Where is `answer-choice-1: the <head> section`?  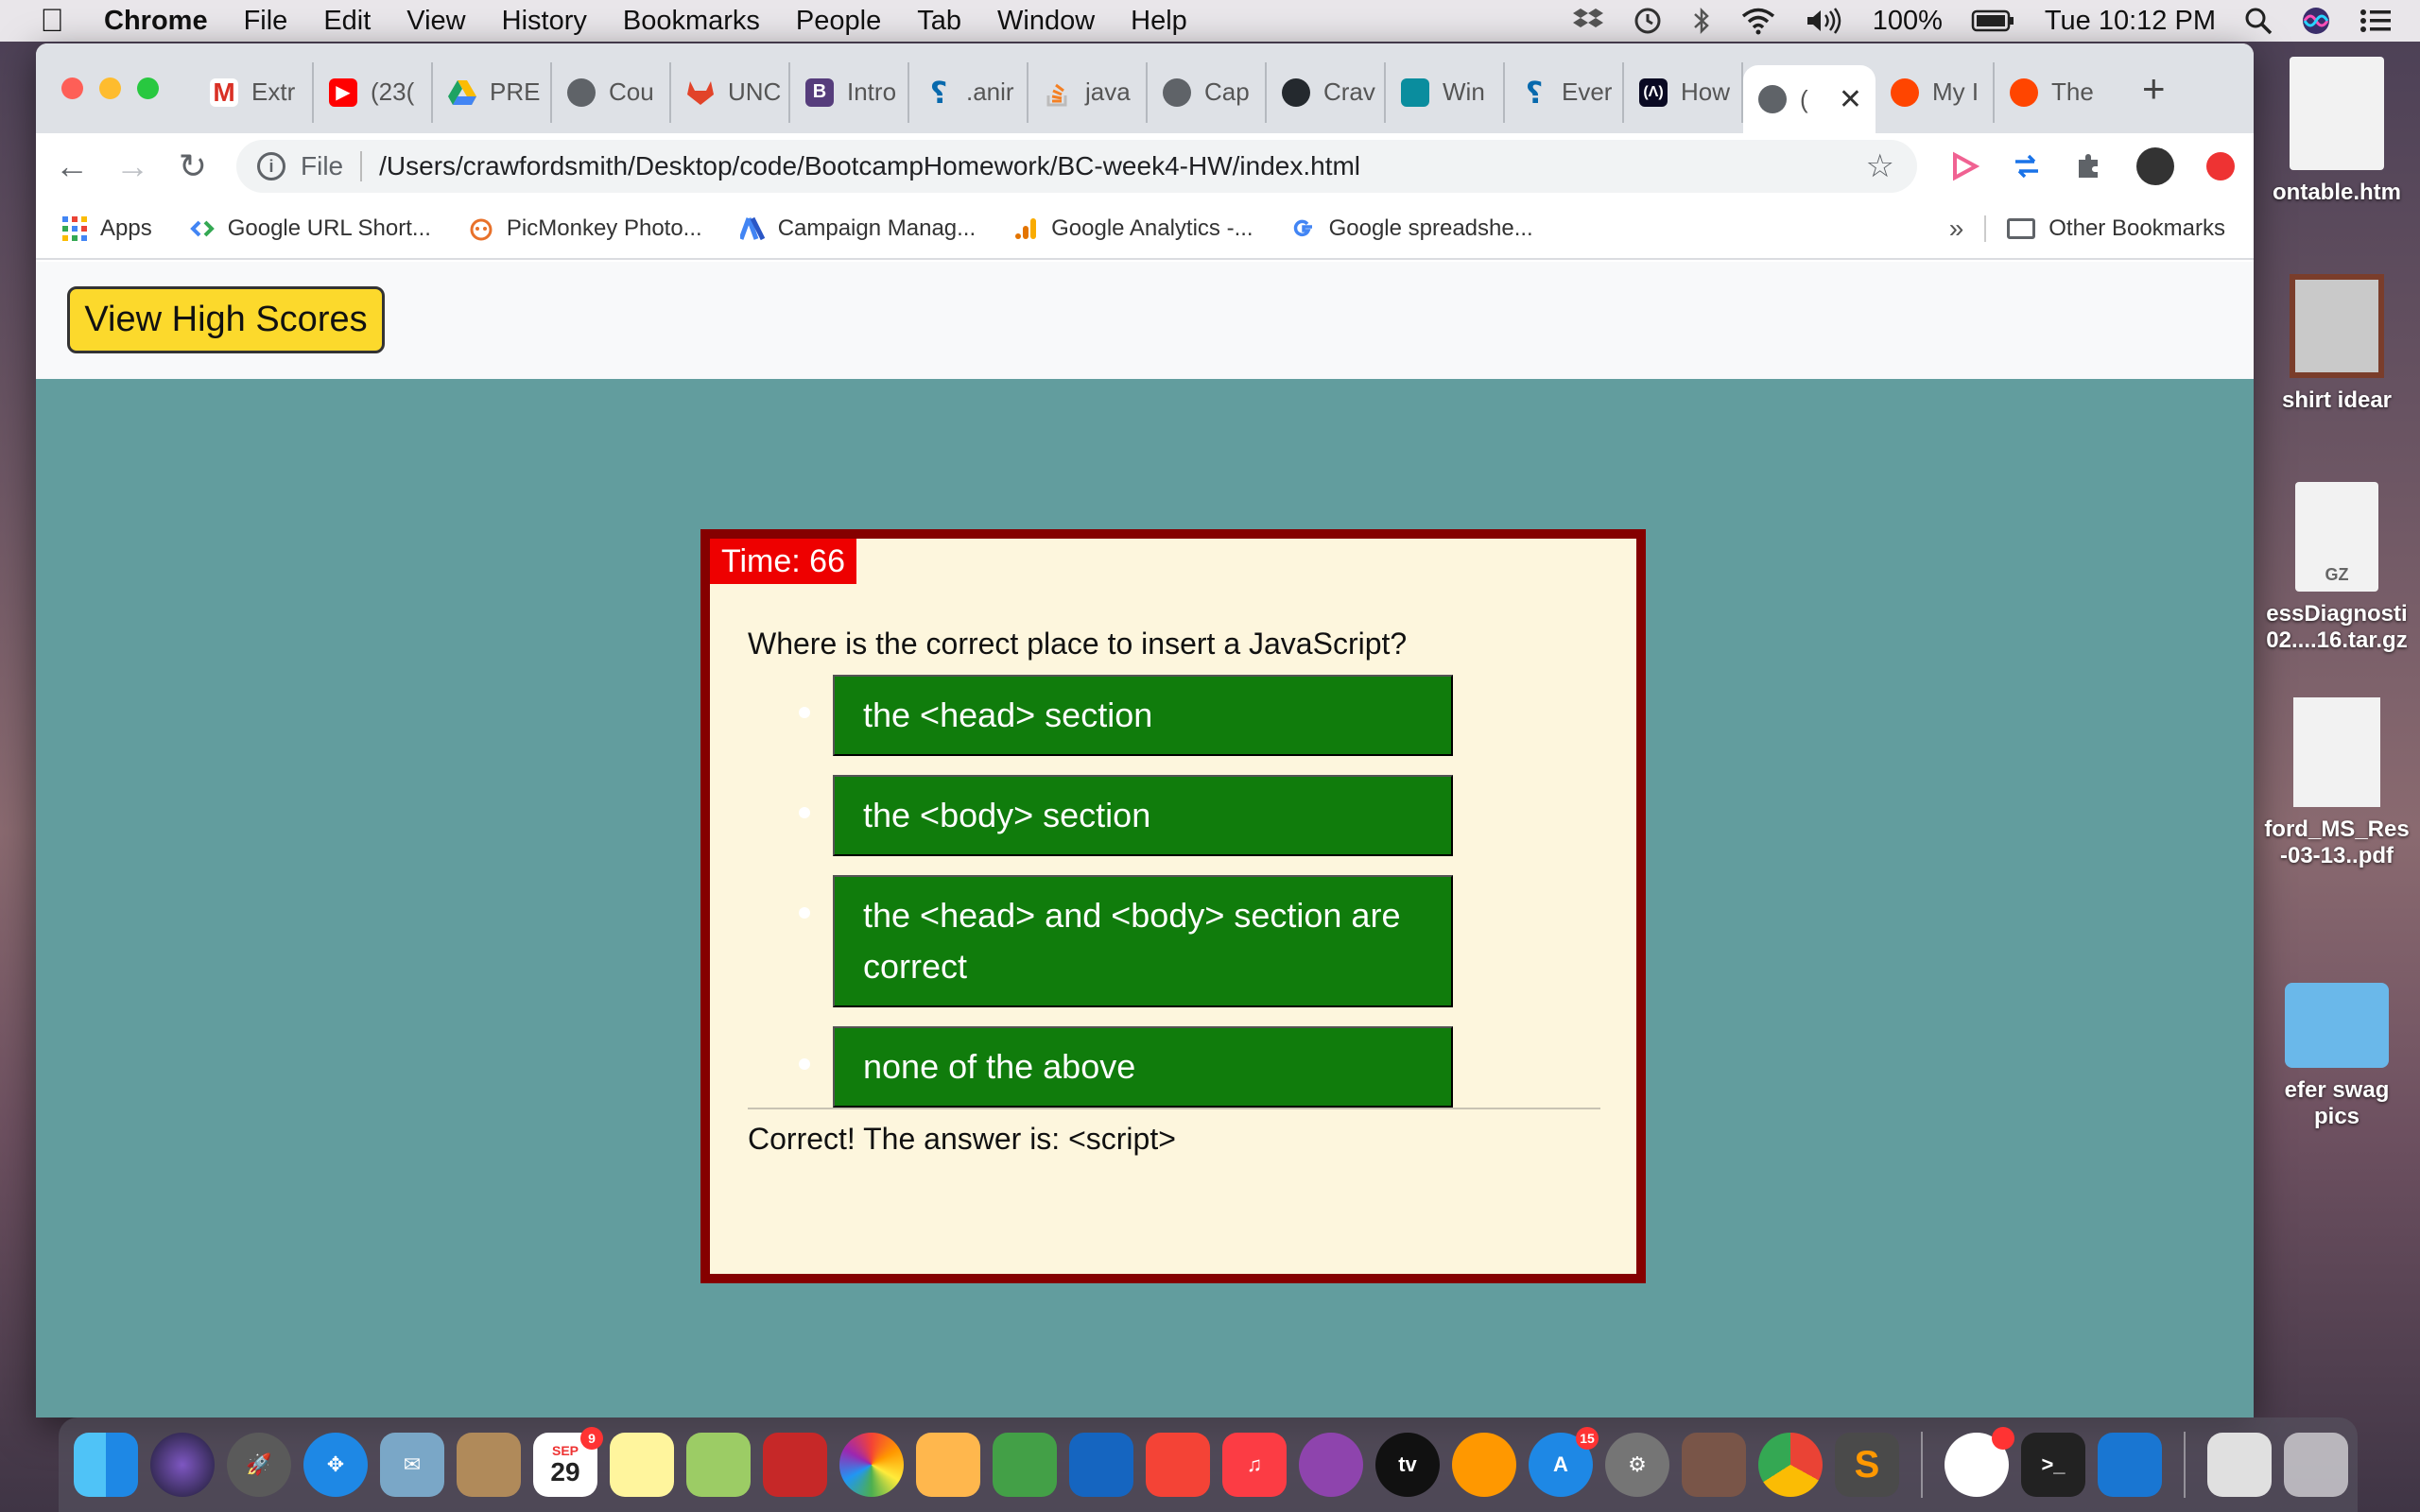
answer-choice-1: the <head> section is located at coordinates (1143, 715).